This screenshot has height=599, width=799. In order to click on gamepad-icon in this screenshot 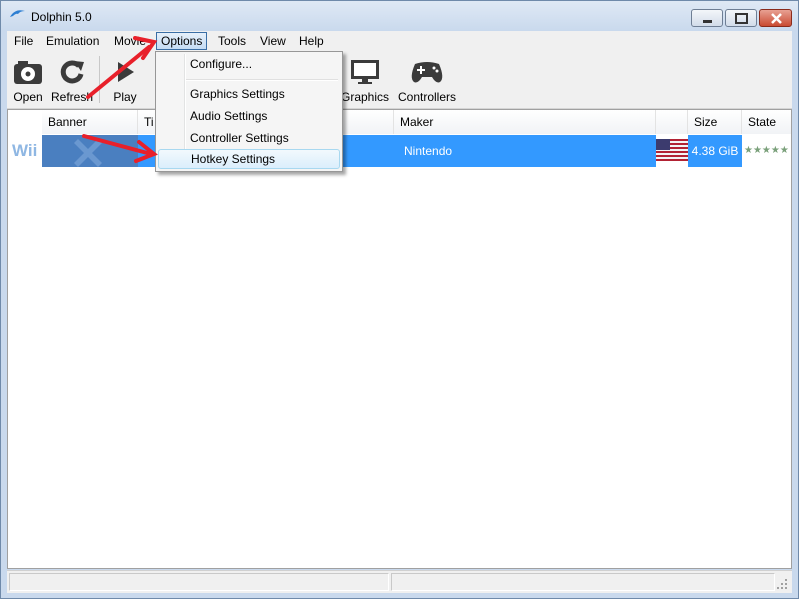, I will do `click(427, 72)`.